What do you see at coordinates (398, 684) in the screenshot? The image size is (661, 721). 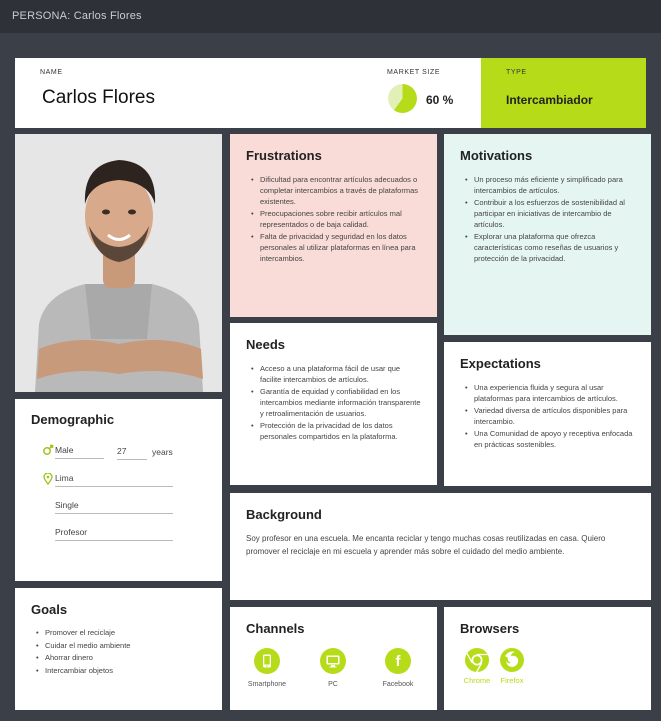 I see `channel-label: Facebook` at bounding box center [398, 684].